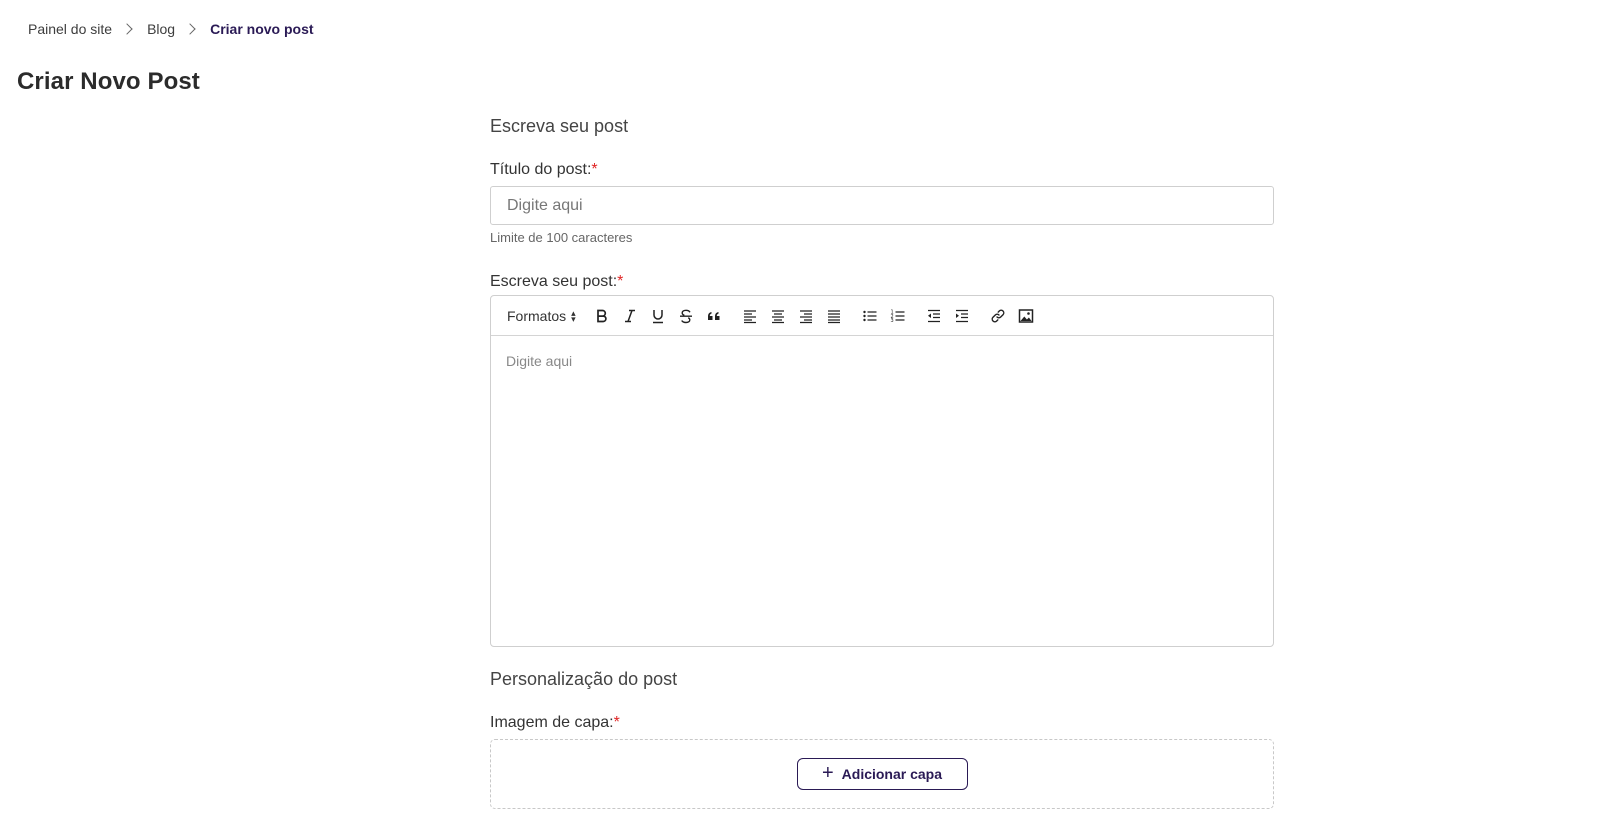 The image size is (1602, 835). I want to click on add-cover-button-label: Adicionar capa, so click(892, 774).